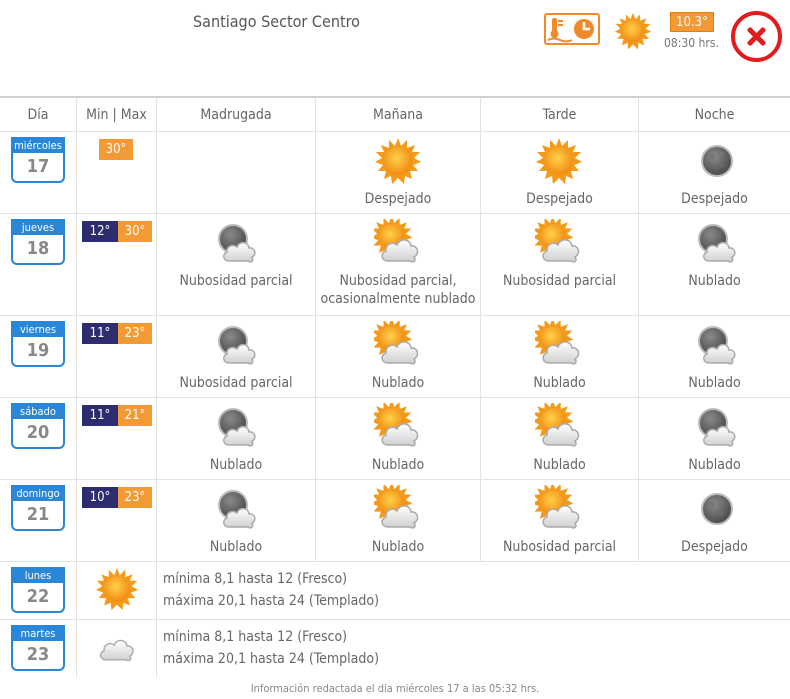  I want to click on current-time: 08:30 hrs., so click(691, 43).